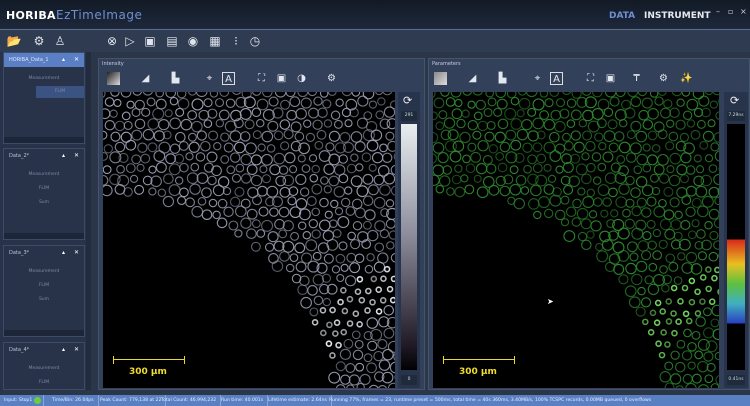 The height and width of the screenshot is (406, 750). Describe the element at coordinates (409, 116) in the screenshot. I see `colorbar-max: 291` at that location.